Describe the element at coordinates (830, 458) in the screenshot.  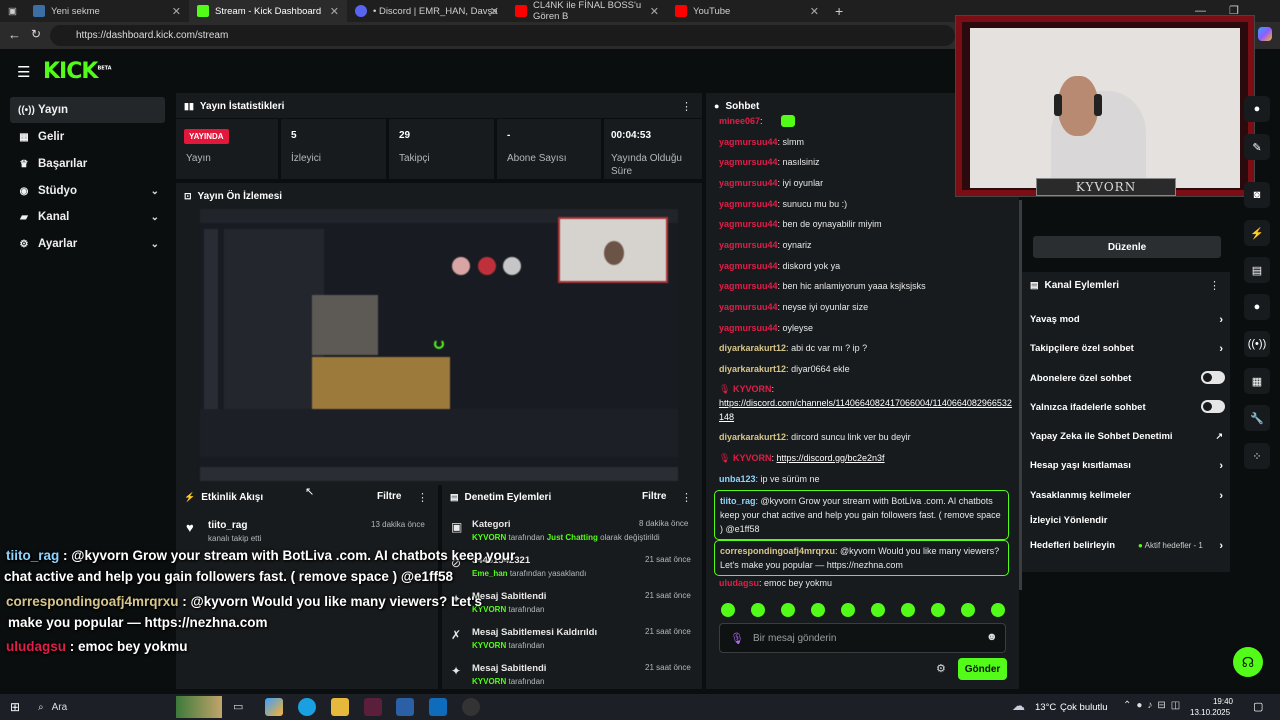
I see `chat-link: https://discord.gg/bc2e2n3f` at that location.